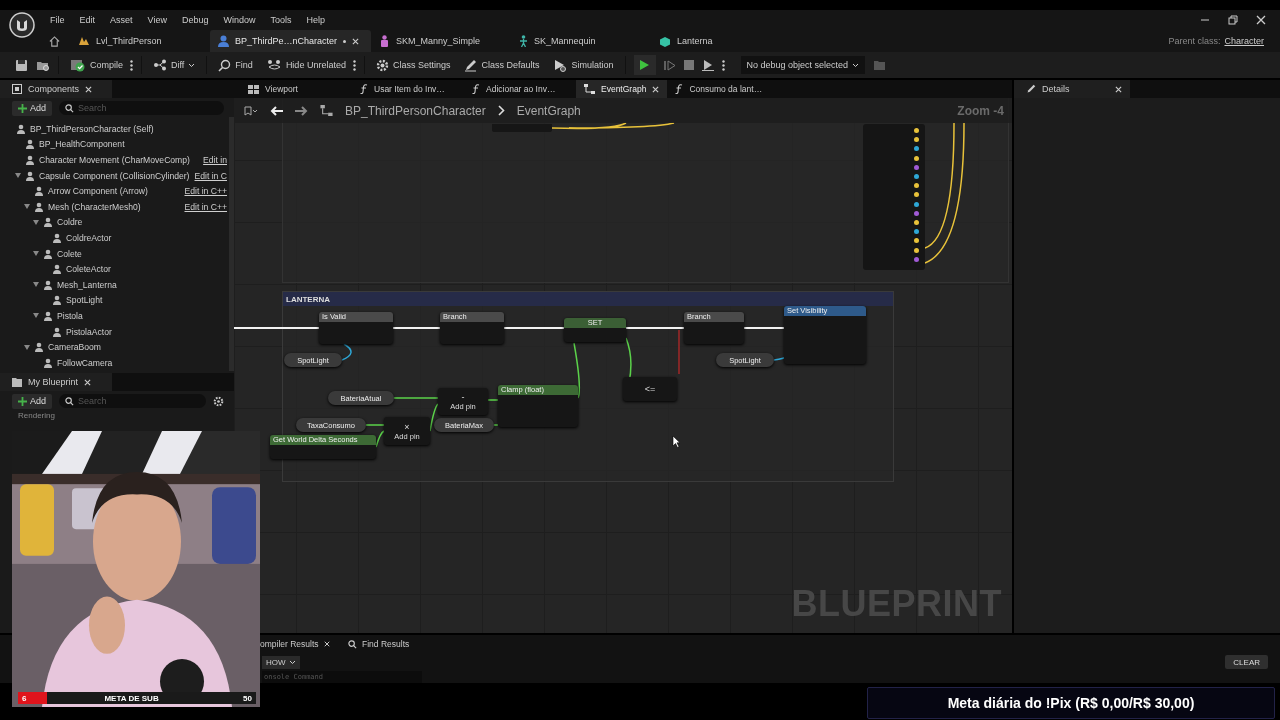  What do you see at coordinates (96, 65) in the screenshot?
I see `toolbar-button: Compile` at bounding box center [96, 65].